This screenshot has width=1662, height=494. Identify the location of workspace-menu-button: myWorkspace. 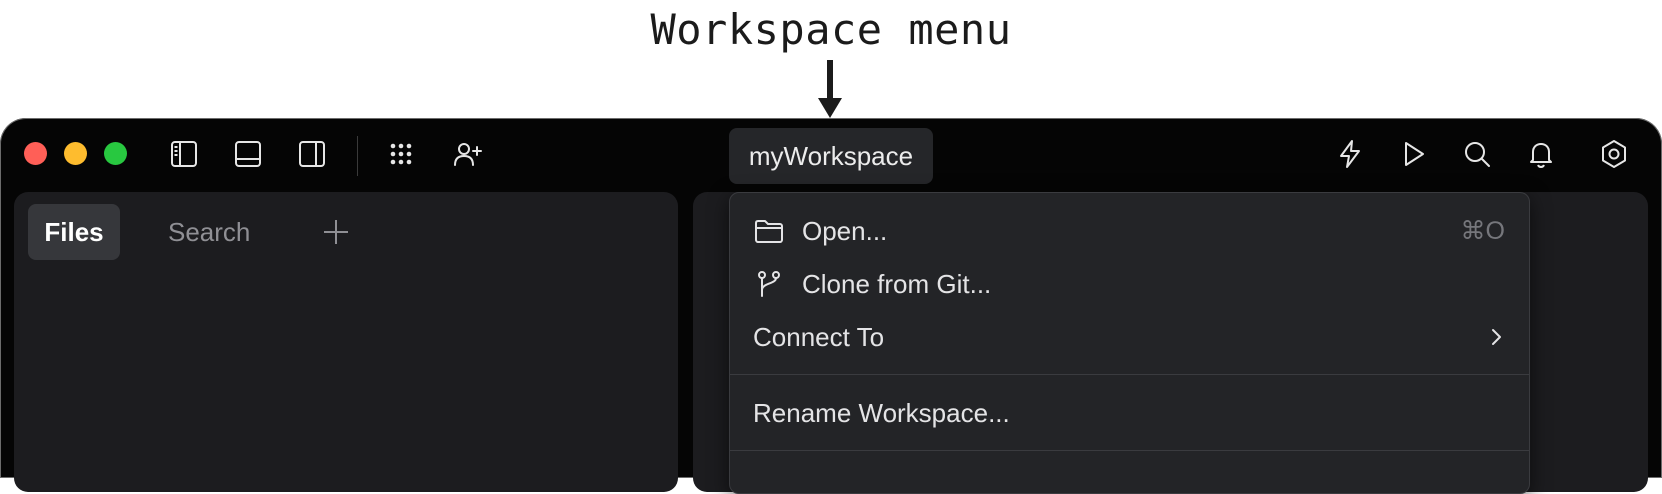
(831, 156).